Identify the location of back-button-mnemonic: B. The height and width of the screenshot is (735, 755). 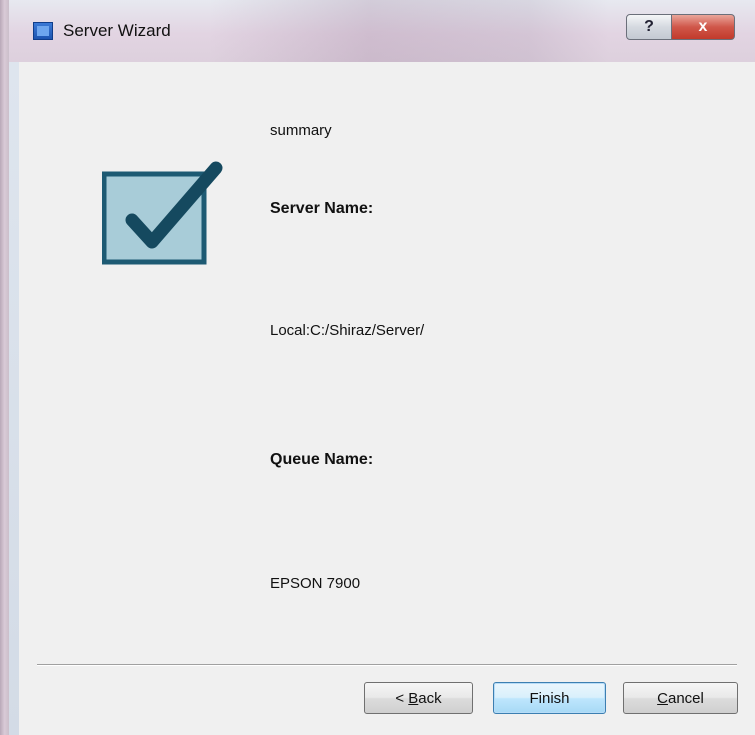
(413, 698).